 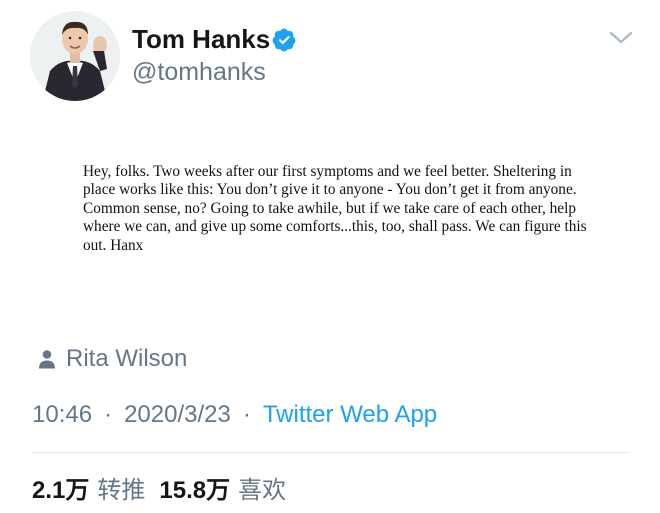 I want to click on tweet-source-link: Twitter Web App, so click(x=350, y=415).